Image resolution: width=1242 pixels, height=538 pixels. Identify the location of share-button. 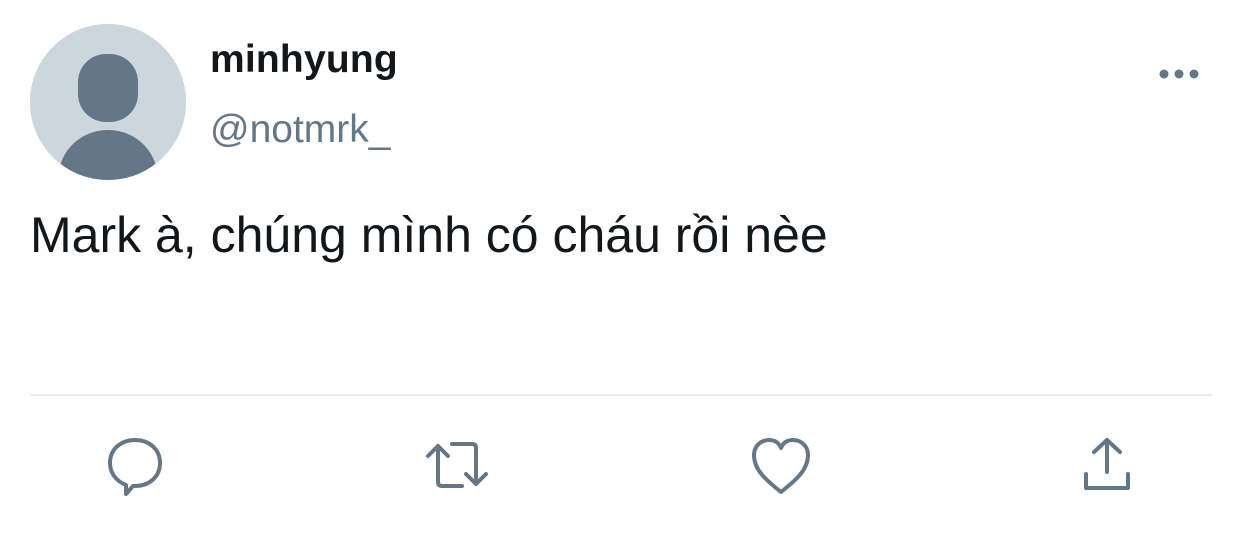
(1107, 465).